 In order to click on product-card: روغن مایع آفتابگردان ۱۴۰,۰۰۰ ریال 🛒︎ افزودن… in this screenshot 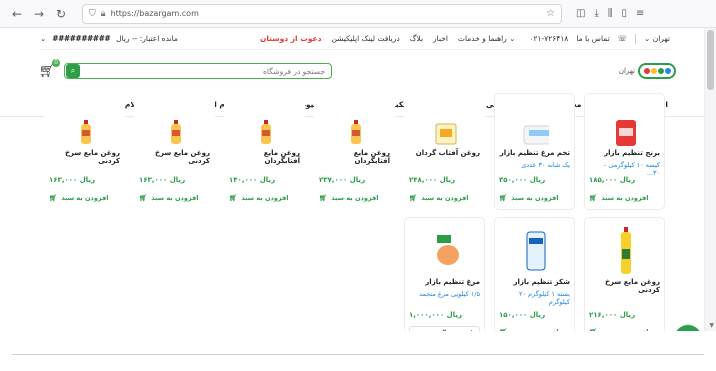, I will do `click(264, 151)`.